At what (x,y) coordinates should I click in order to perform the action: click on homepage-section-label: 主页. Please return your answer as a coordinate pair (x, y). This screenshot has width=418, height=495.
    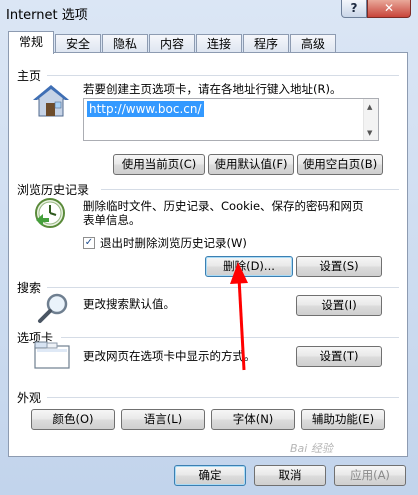
    Looking at the image, I should click on (29, 76).